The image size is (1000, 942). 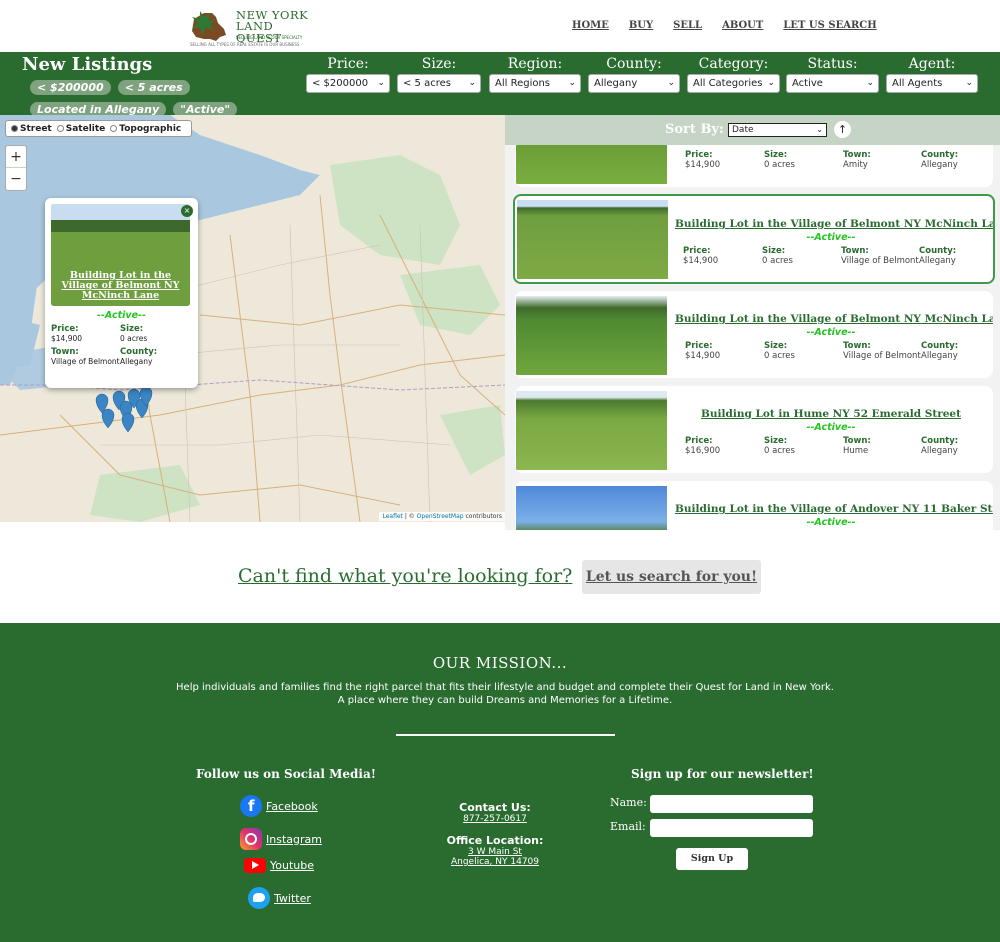 I want to click on map-layer-control: Street Satelite Topographic, so click(x=98, y=128).